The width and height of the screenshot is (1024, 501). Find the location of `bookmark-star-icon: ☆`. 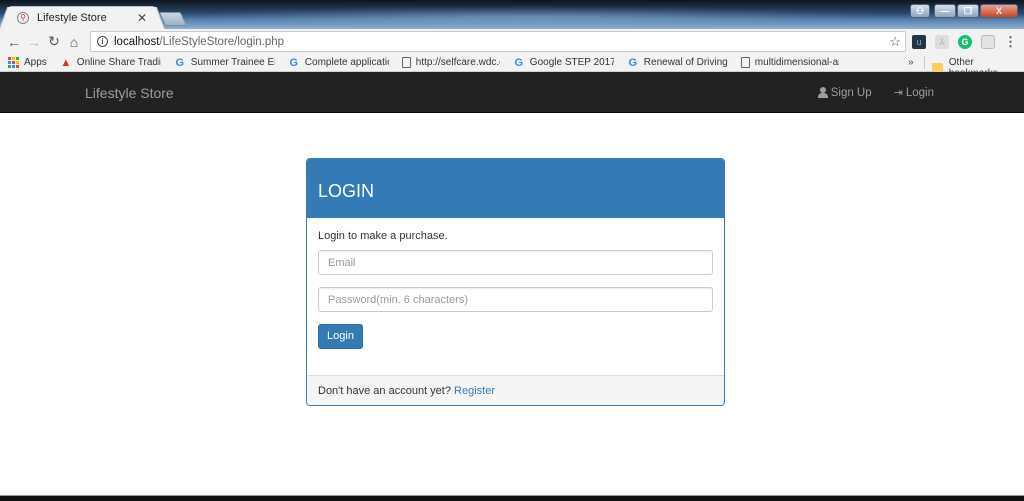

bookmark-star-icon: ☆ is located at coordinates (895, 42).